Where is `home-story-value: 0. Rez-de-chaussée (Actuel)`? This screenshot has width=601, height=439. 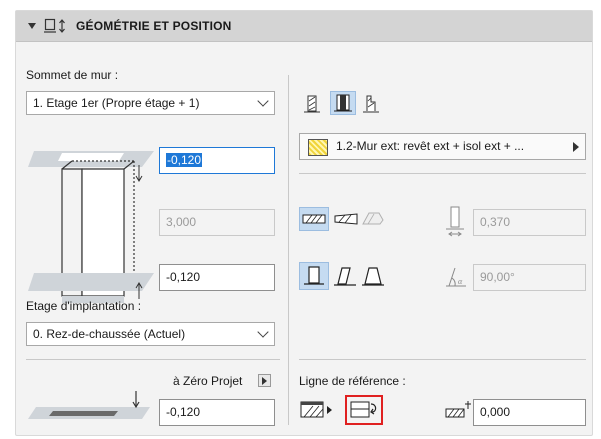
home-story-value: 0. Rez-de-chaussée (Actuel) is located at coordinates (109, 334).